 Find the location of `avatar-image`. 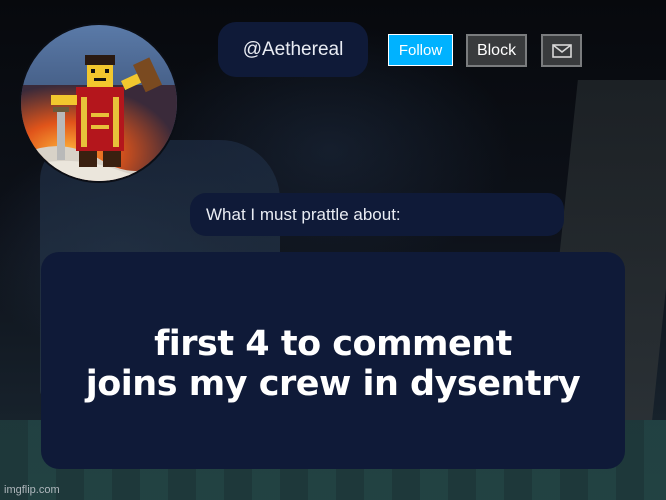

avatar-image is located at coordinates (99, 103).